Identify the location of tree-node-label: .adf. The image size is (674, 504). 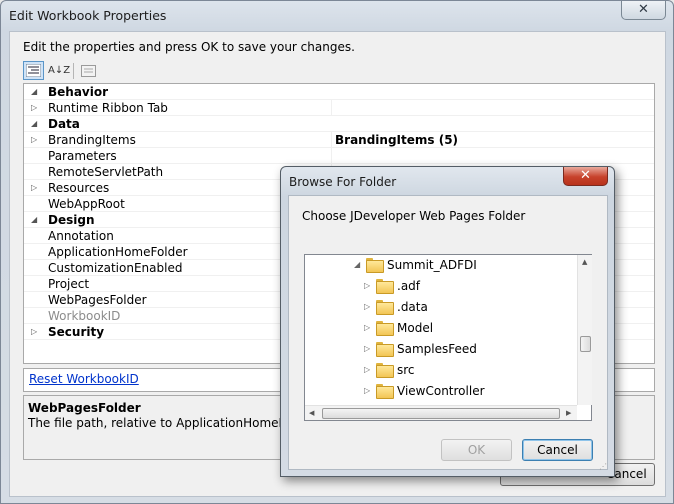
(409, 286).